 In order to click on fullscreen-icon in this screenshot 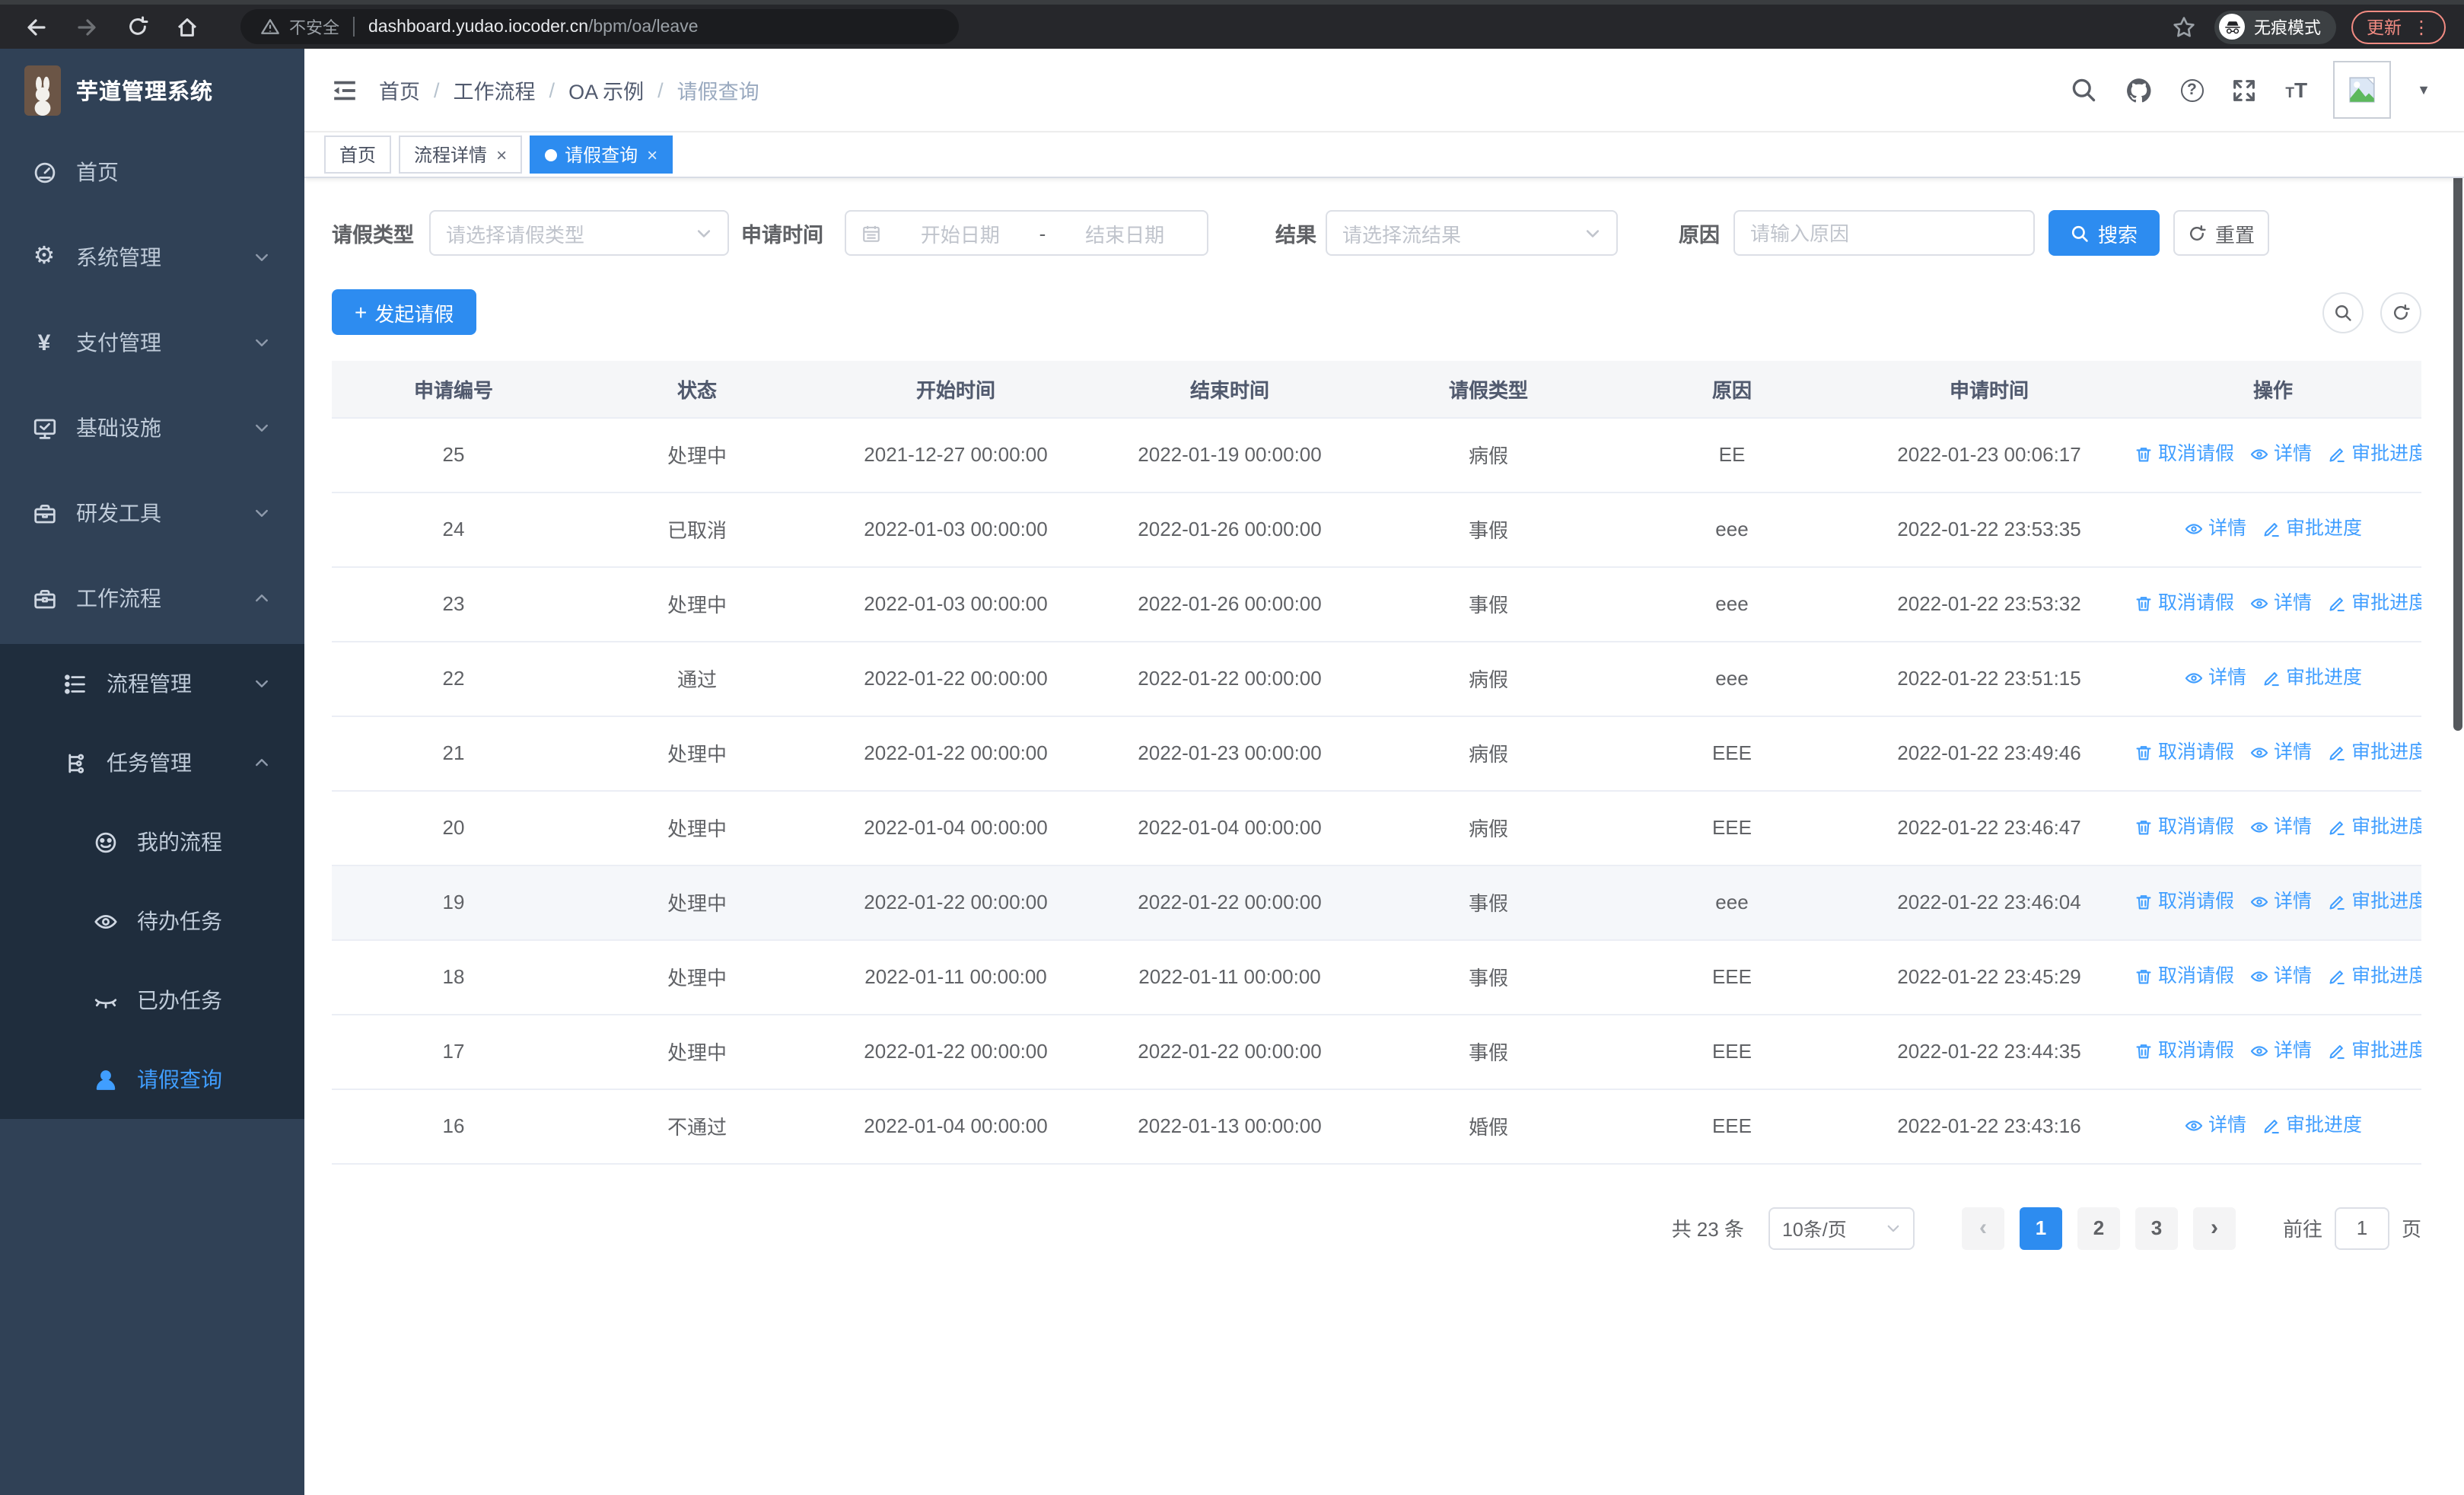, I will do `click(2244, 90)`.